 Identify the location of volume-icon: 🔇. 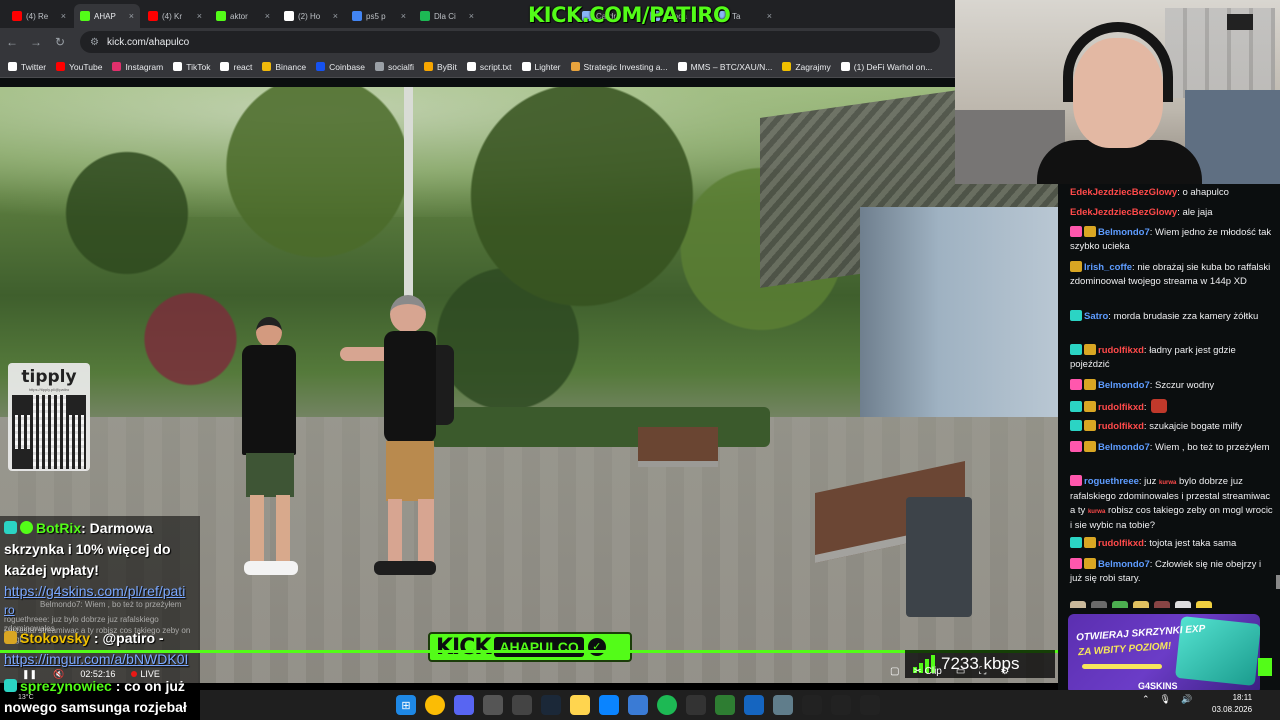
(58, 674).